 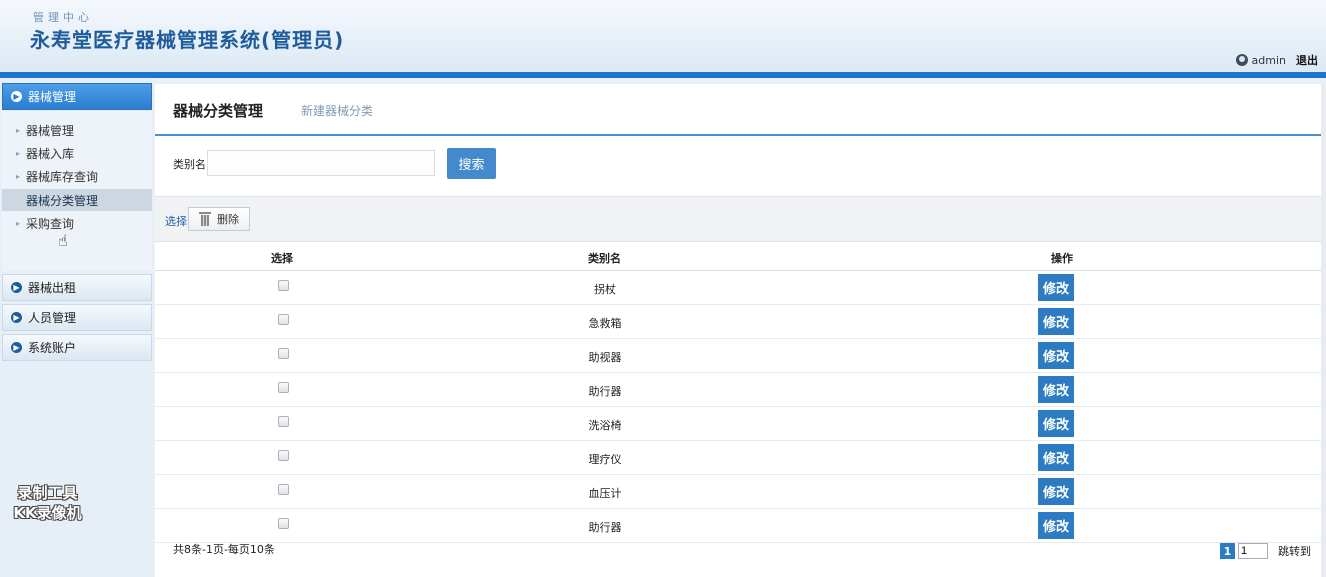 I want to click on category-name: 助视器, so click(x=605, y=357).